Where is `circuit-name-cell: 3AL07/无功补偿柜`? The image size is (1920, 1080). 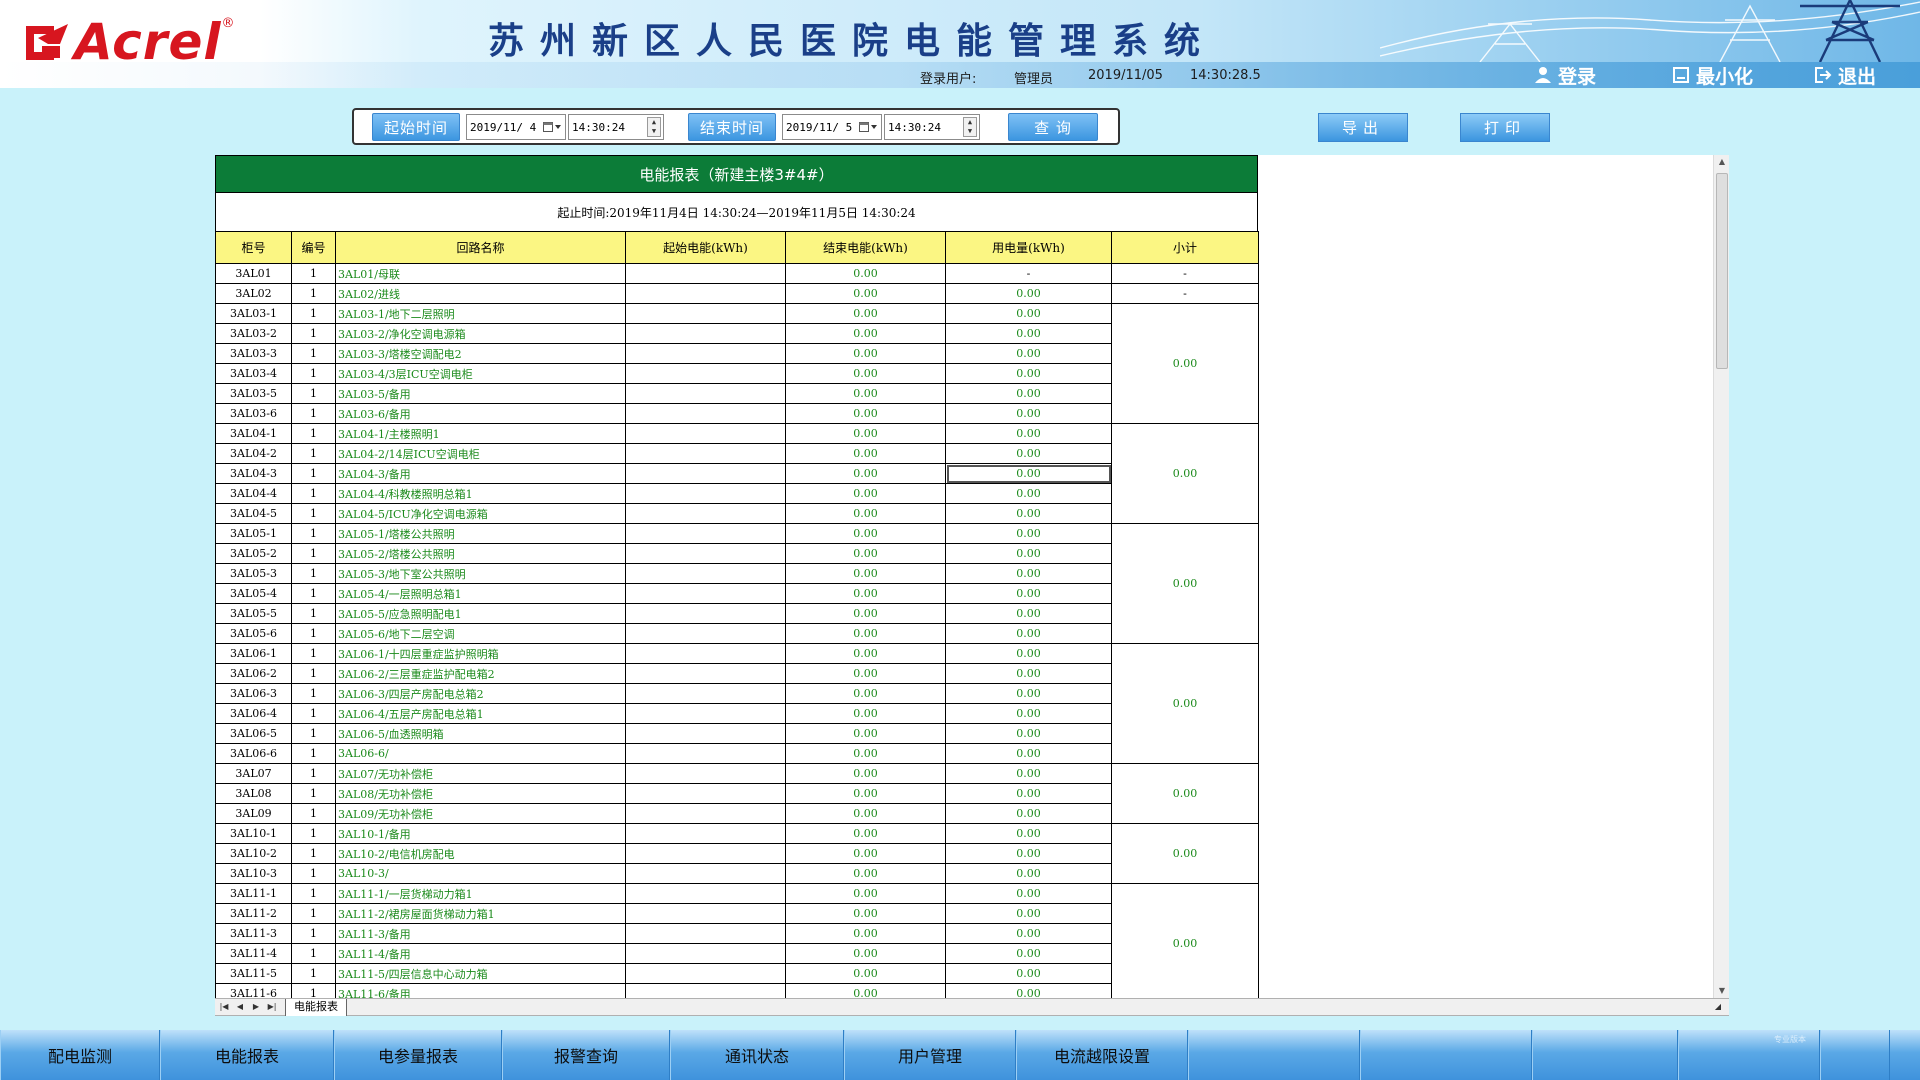 circuit-name-cell: 3AL07/无功补偿柜 is located at coordinates (480, 773).